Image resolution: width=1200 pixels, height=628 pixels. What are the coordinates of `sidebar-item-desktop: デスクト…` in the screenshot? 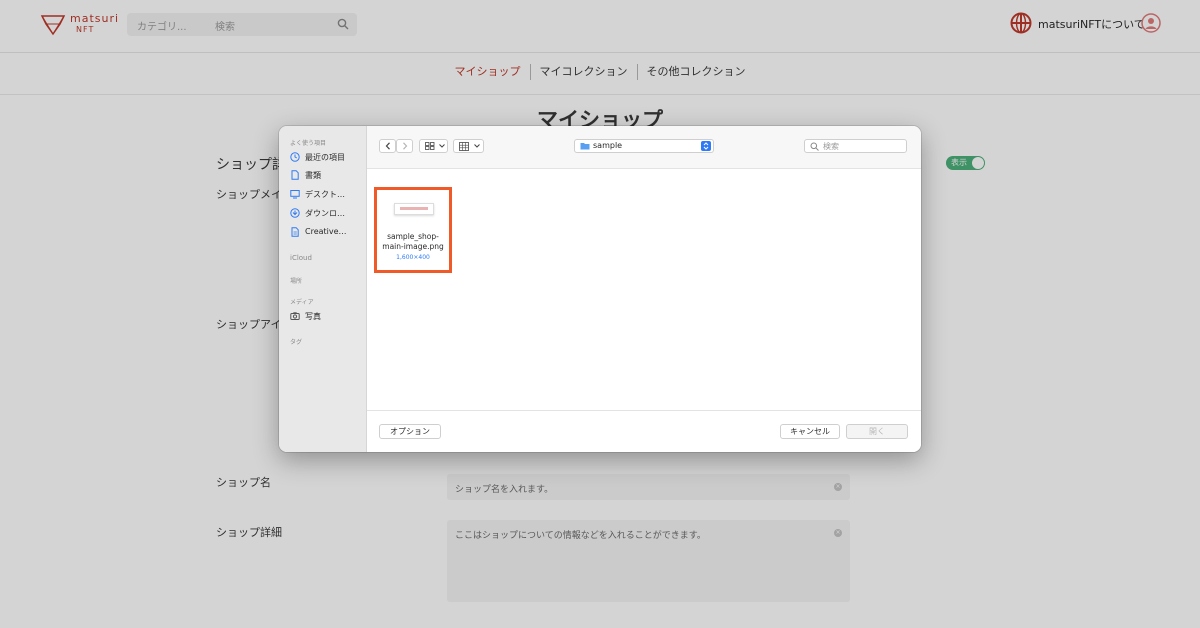 It's located at (327, 195).